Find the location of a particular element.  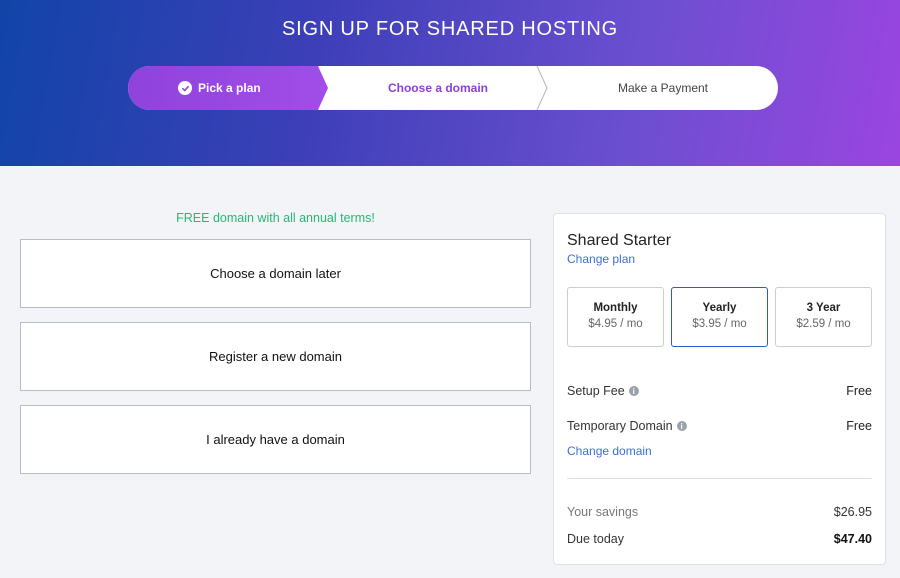

temporary-domain-label-wrap: Temporary Domain i is located at coordinates (627, 426).